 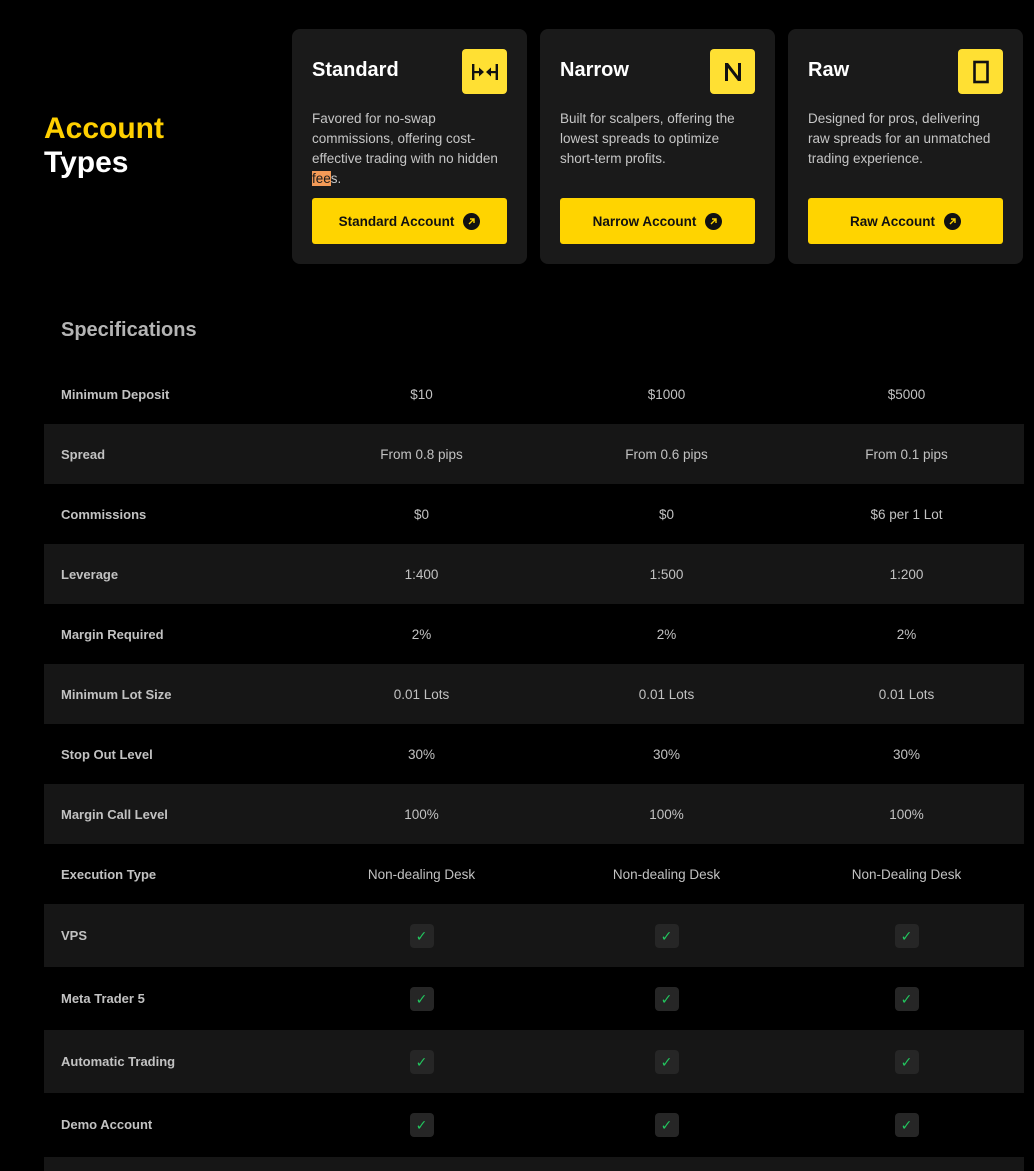 What do you see at coordinates (107, 1124) in the screenshot?
I see `row-label: Demo Account` at bounding box center [107, 1124].